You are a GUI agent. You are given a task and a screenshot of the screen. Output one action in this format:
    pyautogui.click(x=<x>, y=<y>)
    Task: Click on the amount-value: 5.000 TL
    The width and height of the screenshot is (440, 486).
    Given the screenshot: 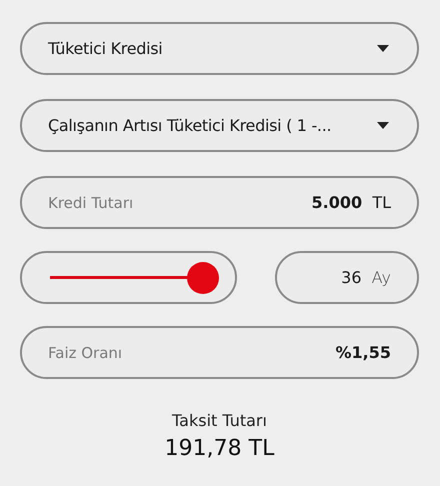 What is the action you would take?
    pyautogui.click(x=351, y=202)
    